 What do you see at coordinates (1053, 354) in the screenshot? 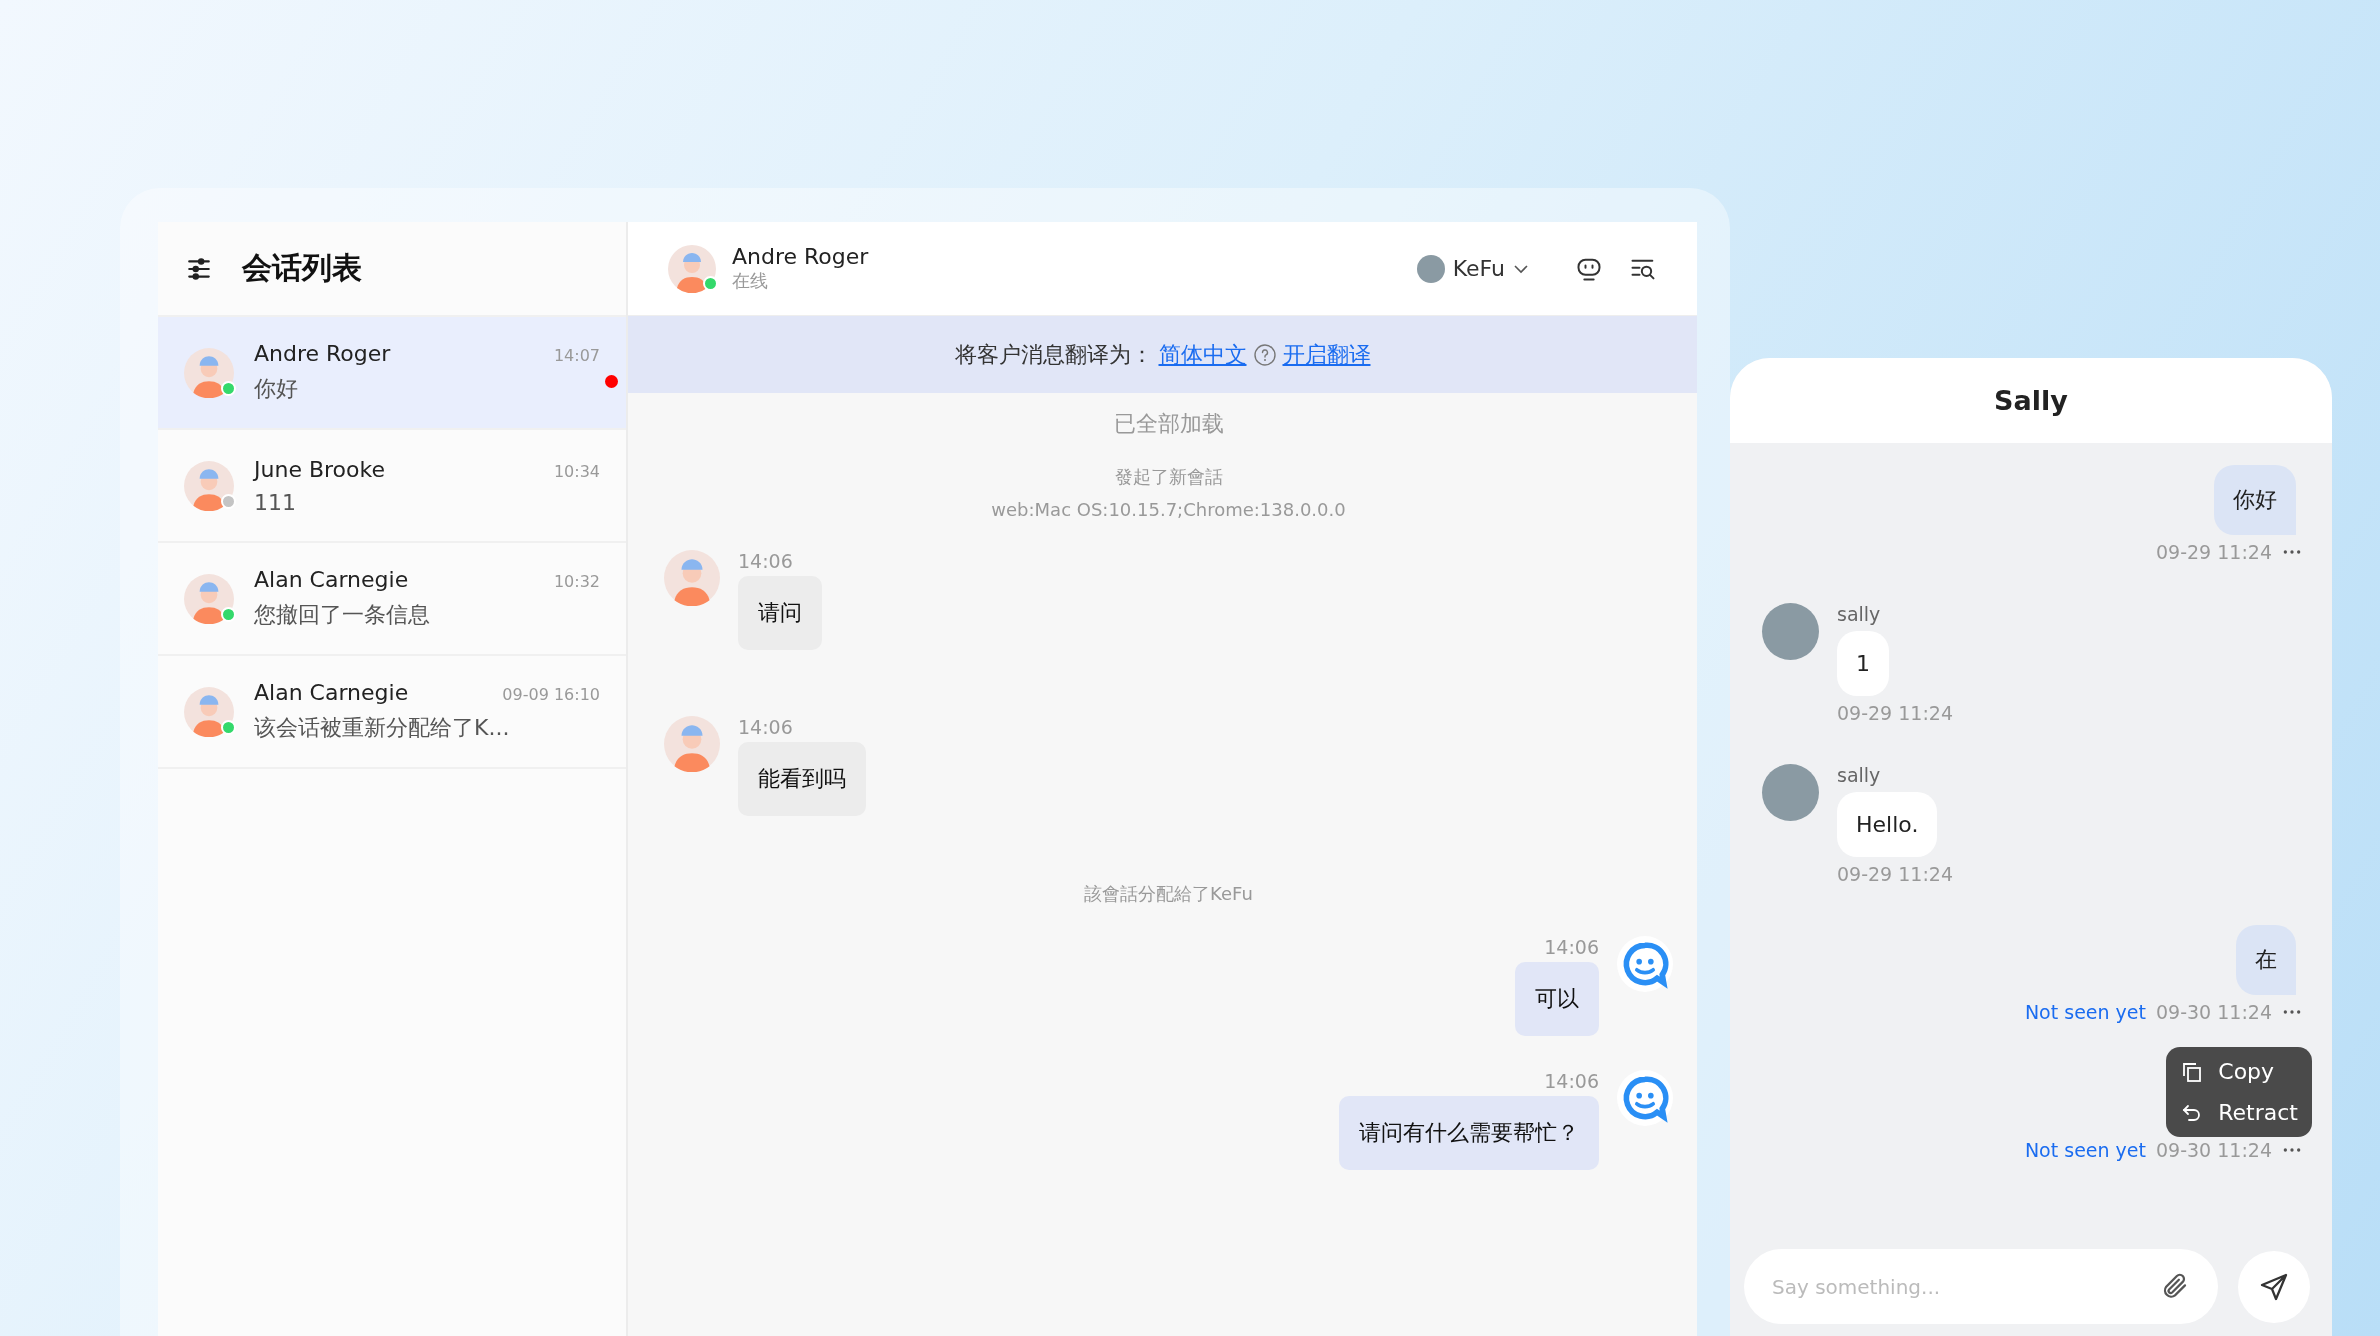
I see `translate-label: 将客户消息翻译为：` at bounding box center [1053, 354].